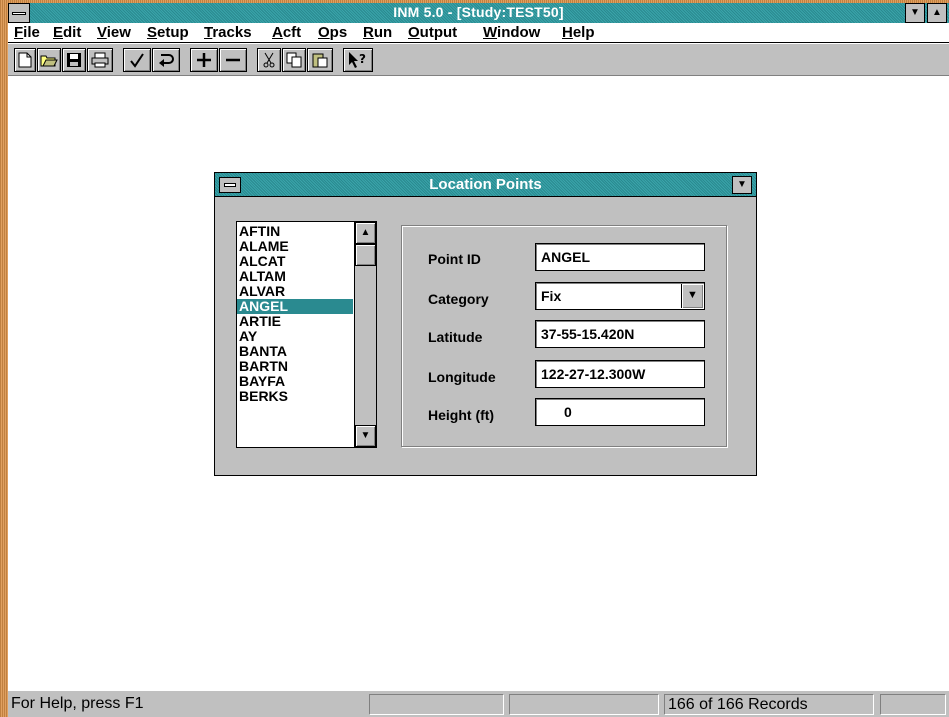  What do you see at coordinates (377, 32) in the screenshot?
I see `menu-run: Run` at bounding box center [377, 32].